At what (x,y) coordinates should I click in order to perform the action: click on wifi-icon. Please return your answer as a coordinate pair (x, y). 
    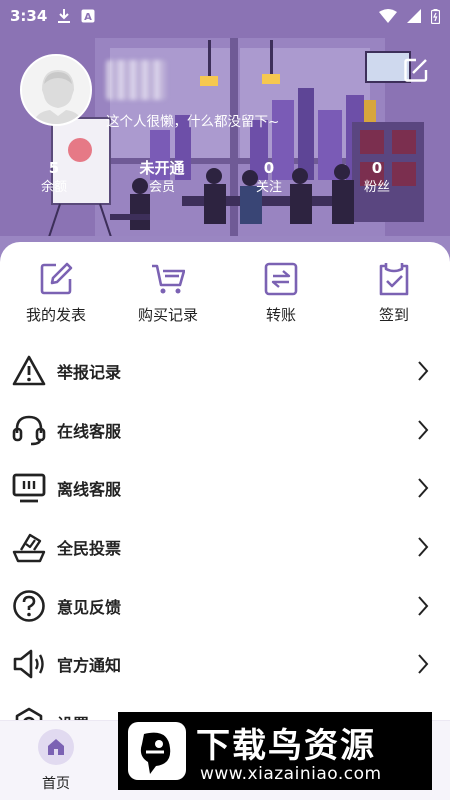
    Looking at the image, I should click on (388, 16).